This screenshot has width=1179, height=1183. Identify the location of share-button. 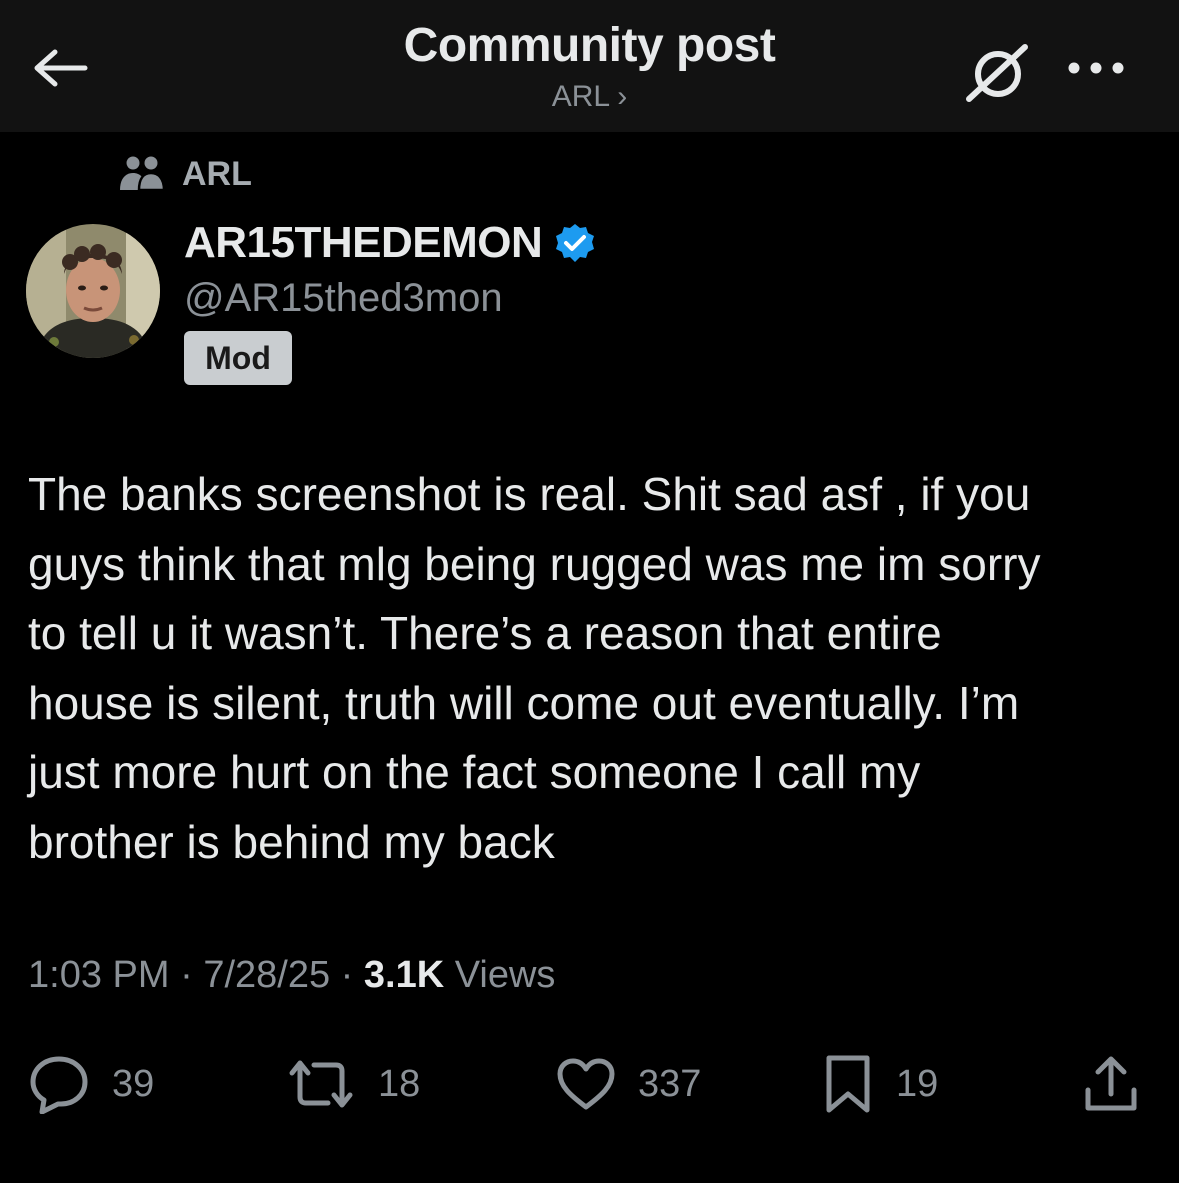
(1111, 1084).